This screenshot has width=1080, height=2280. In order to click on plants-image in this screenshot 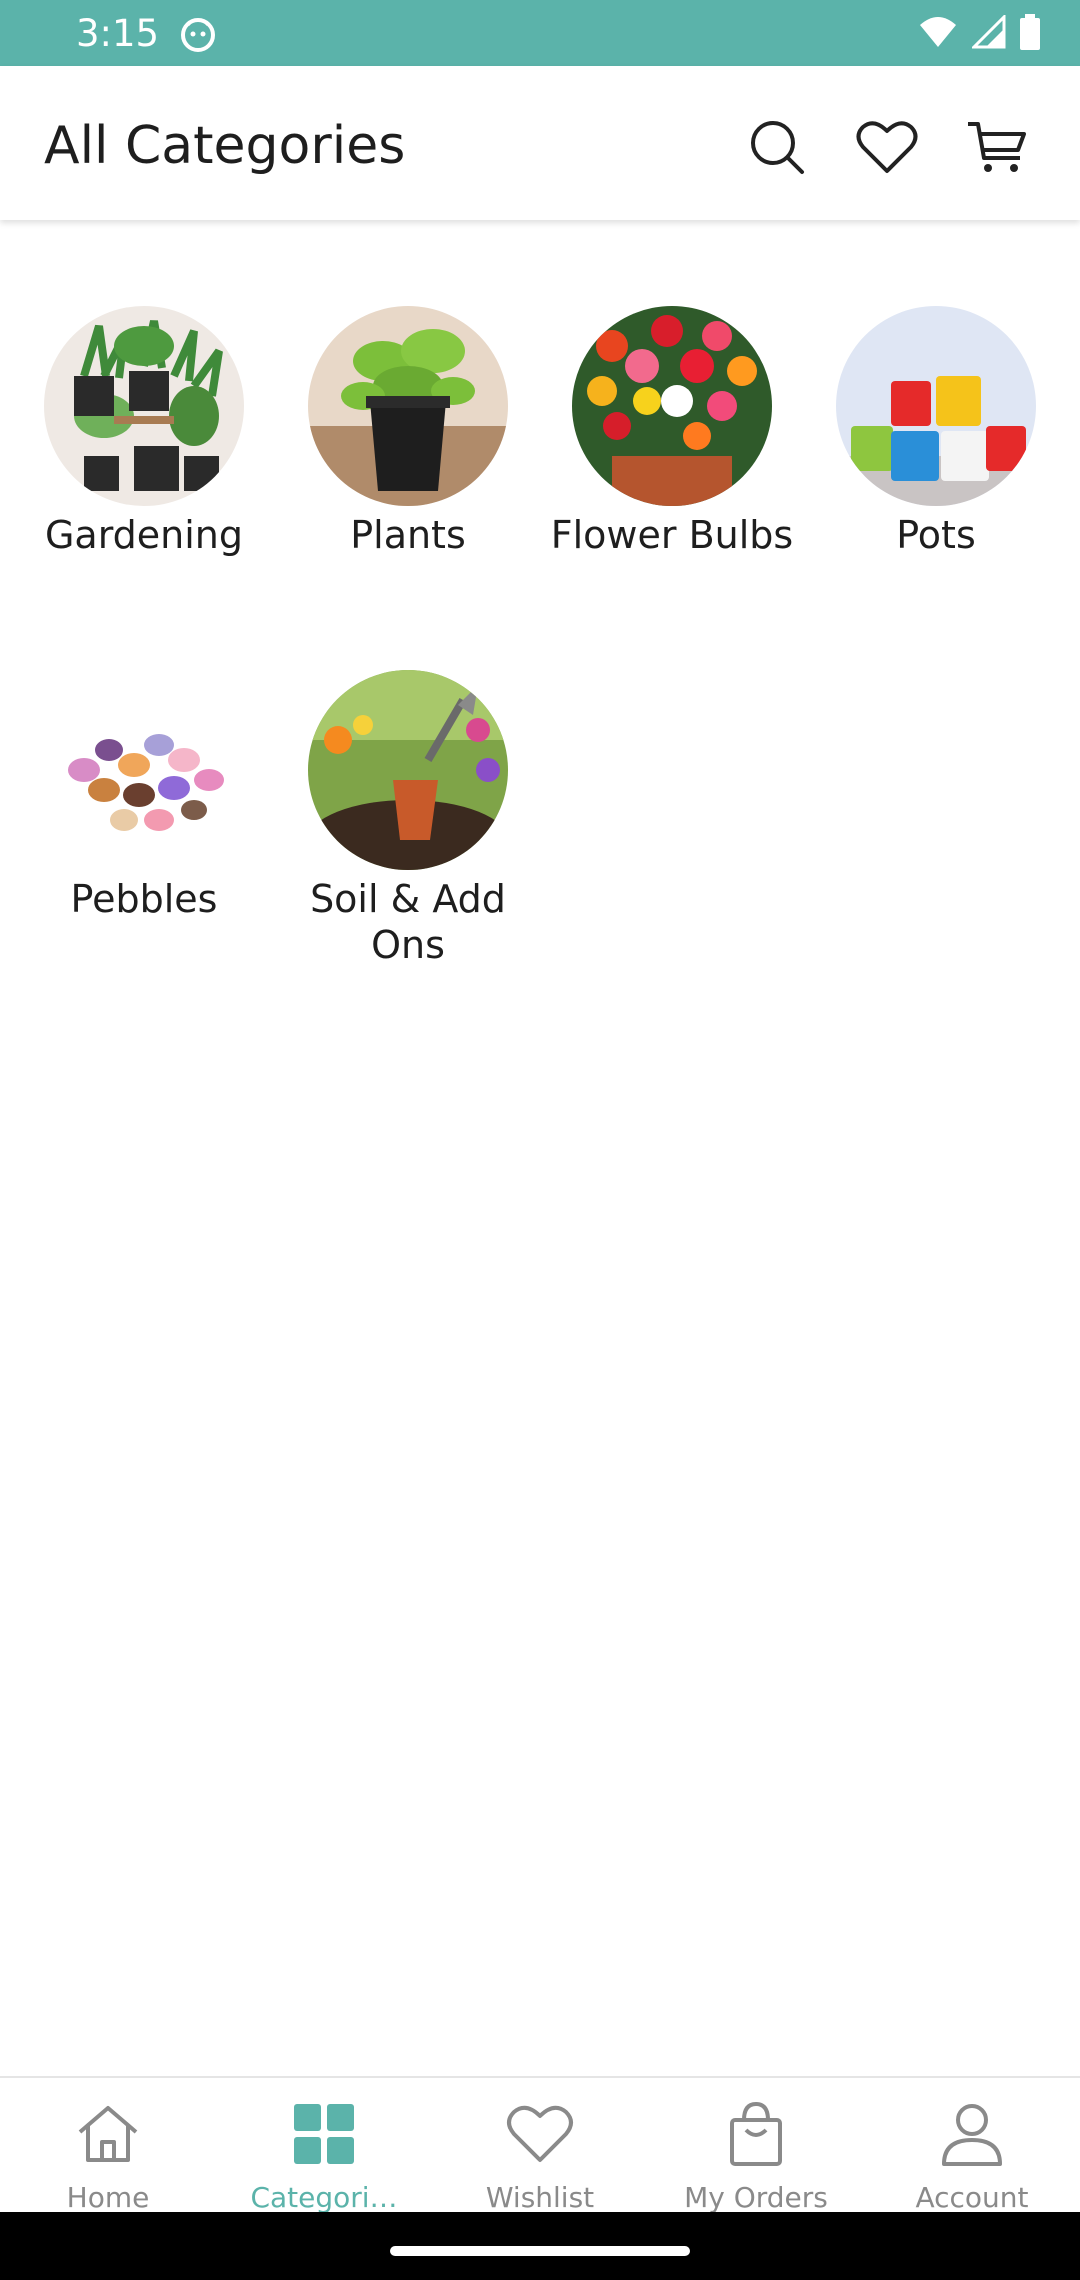, I will do `click(408, 406)`.